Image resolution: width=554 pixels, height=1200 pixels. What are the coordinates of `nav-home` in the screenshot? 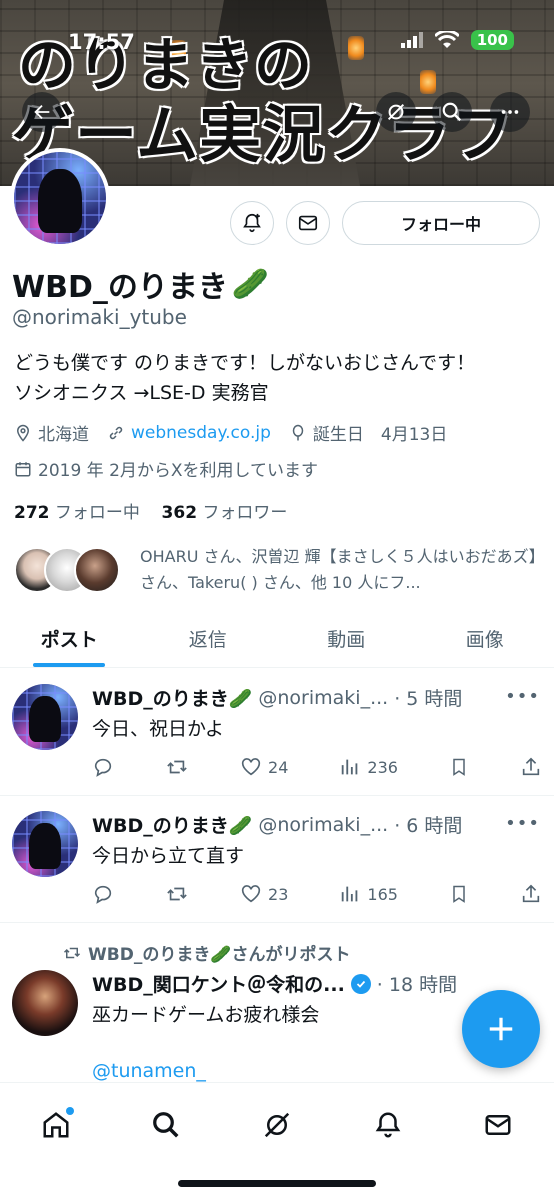 It's located at (56, 1125).